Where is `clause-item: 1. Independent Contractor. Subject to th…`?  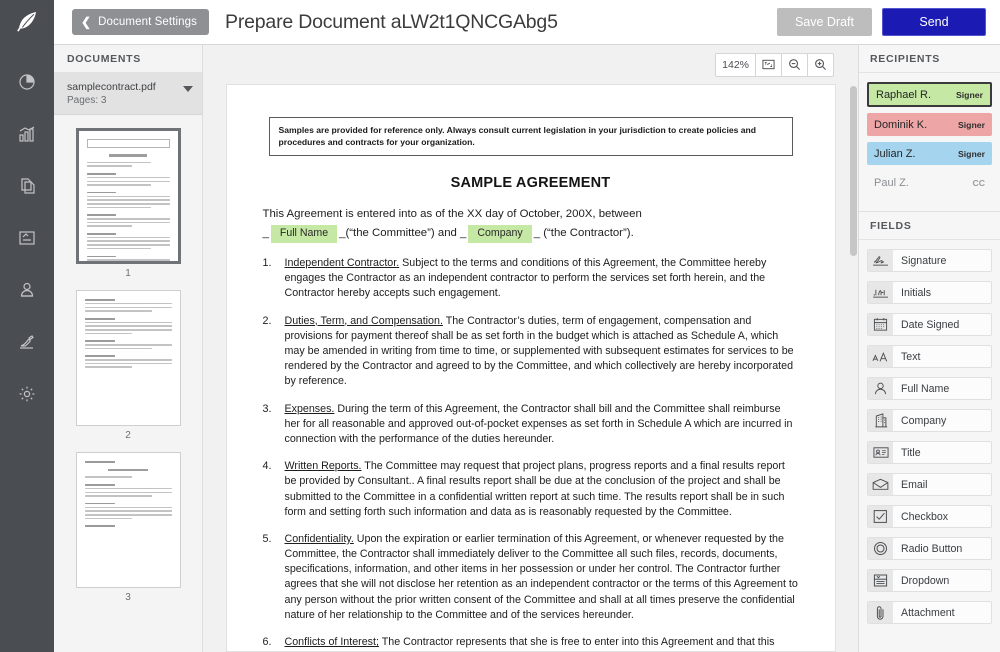
clause-item: 1. Independent Contractor. Subject to th… is located at coordinates (531, 279).